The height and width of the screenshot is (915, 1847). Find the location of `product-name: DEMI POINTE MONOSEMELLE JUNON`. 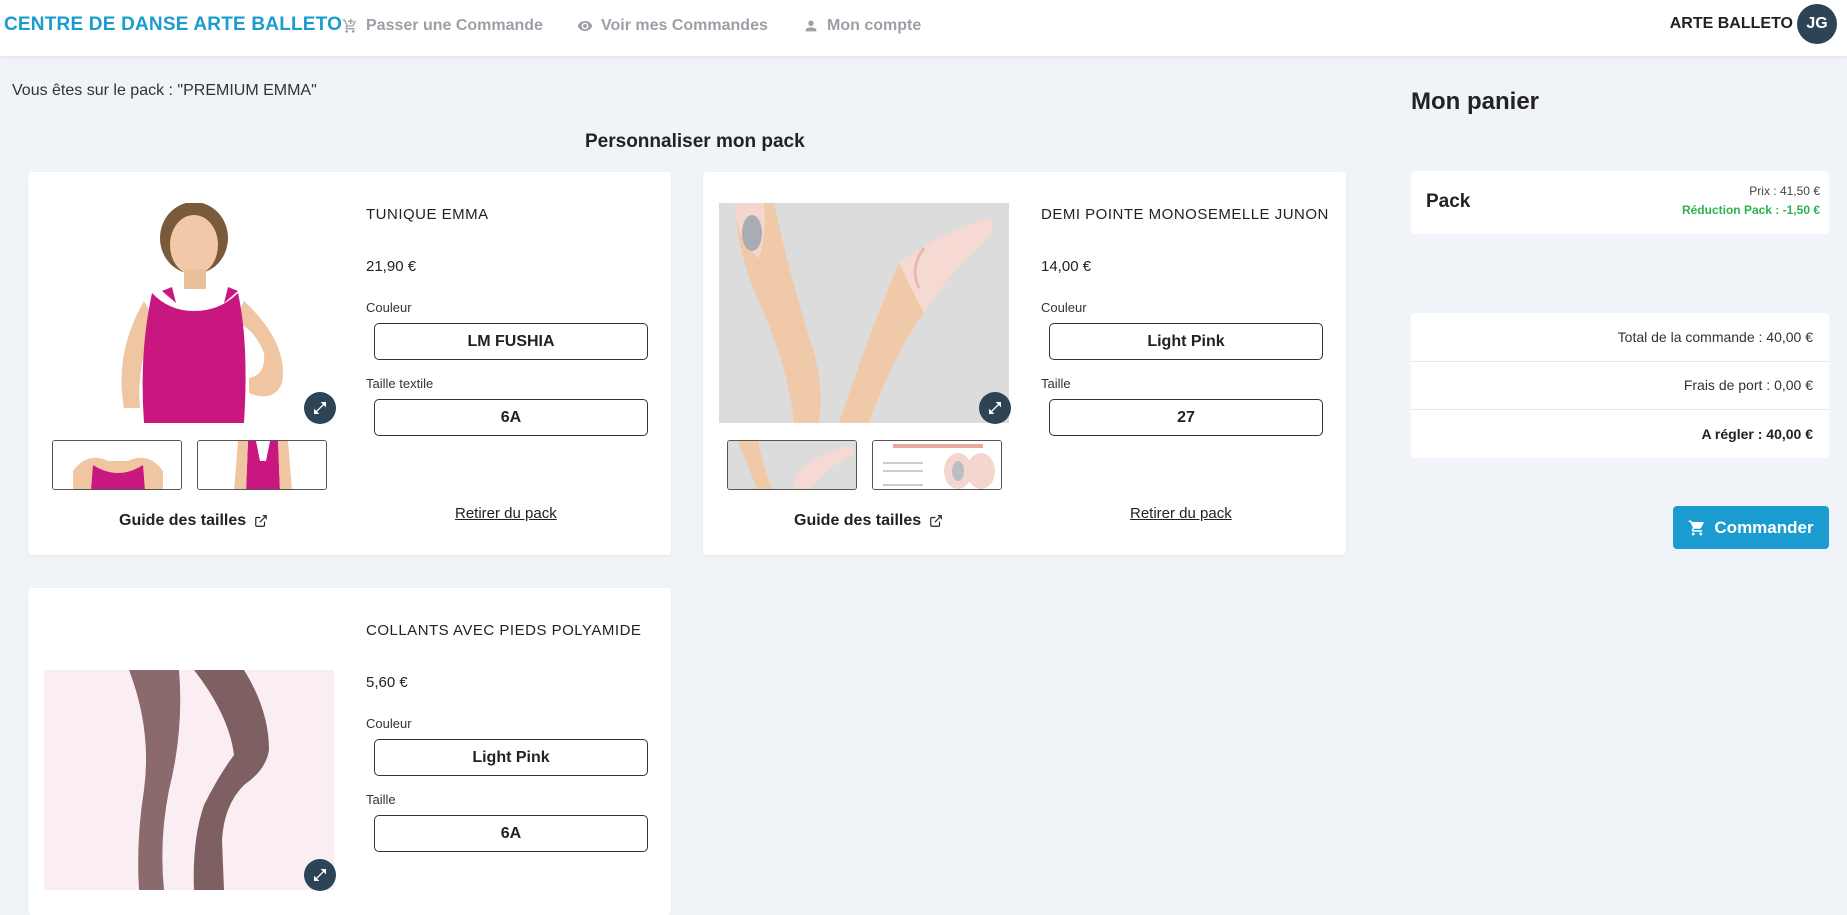

product-name: DEMI POINTE MONOSEMELLE JUNON is located at coordinates (1185, 214).